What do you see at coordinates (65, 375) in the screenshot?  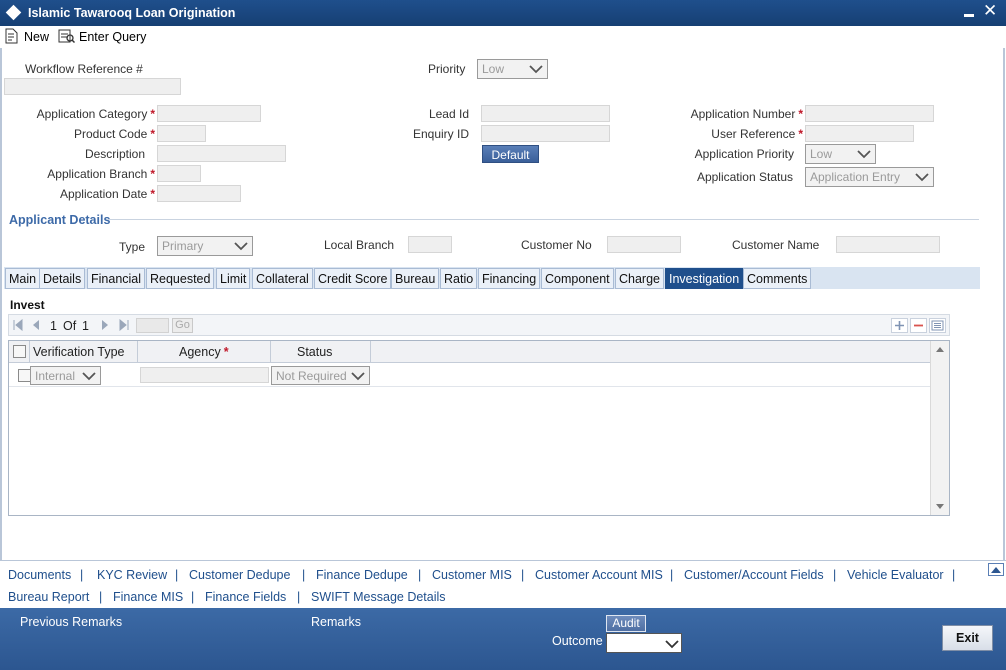 I see `verification-type-select: Internal` at bounding box center [65, 375].